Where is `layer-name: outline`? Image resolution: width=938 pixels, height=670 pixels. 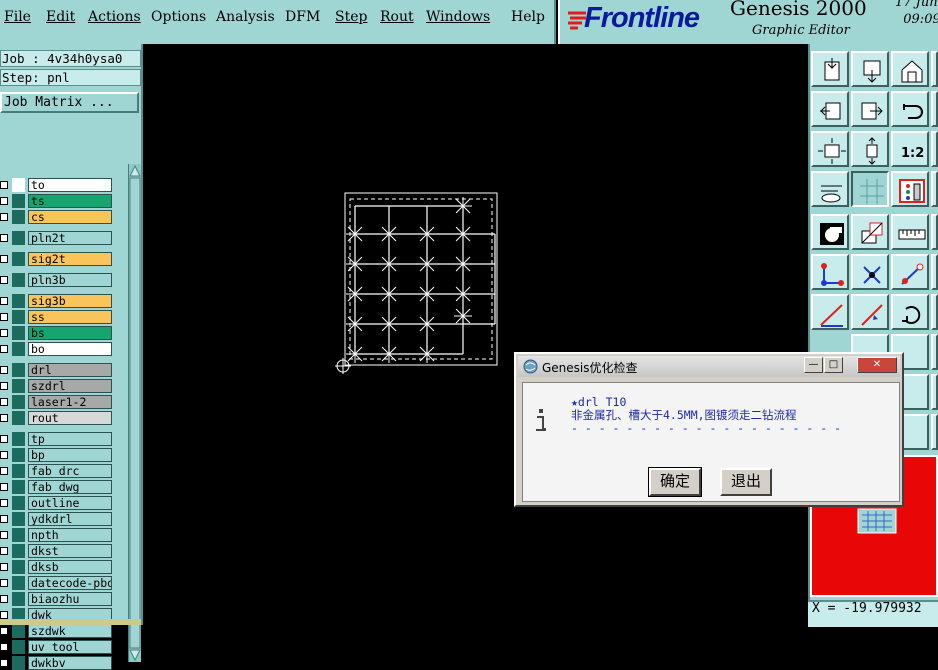 layer-name: outline is located at coordinates (70, 503).